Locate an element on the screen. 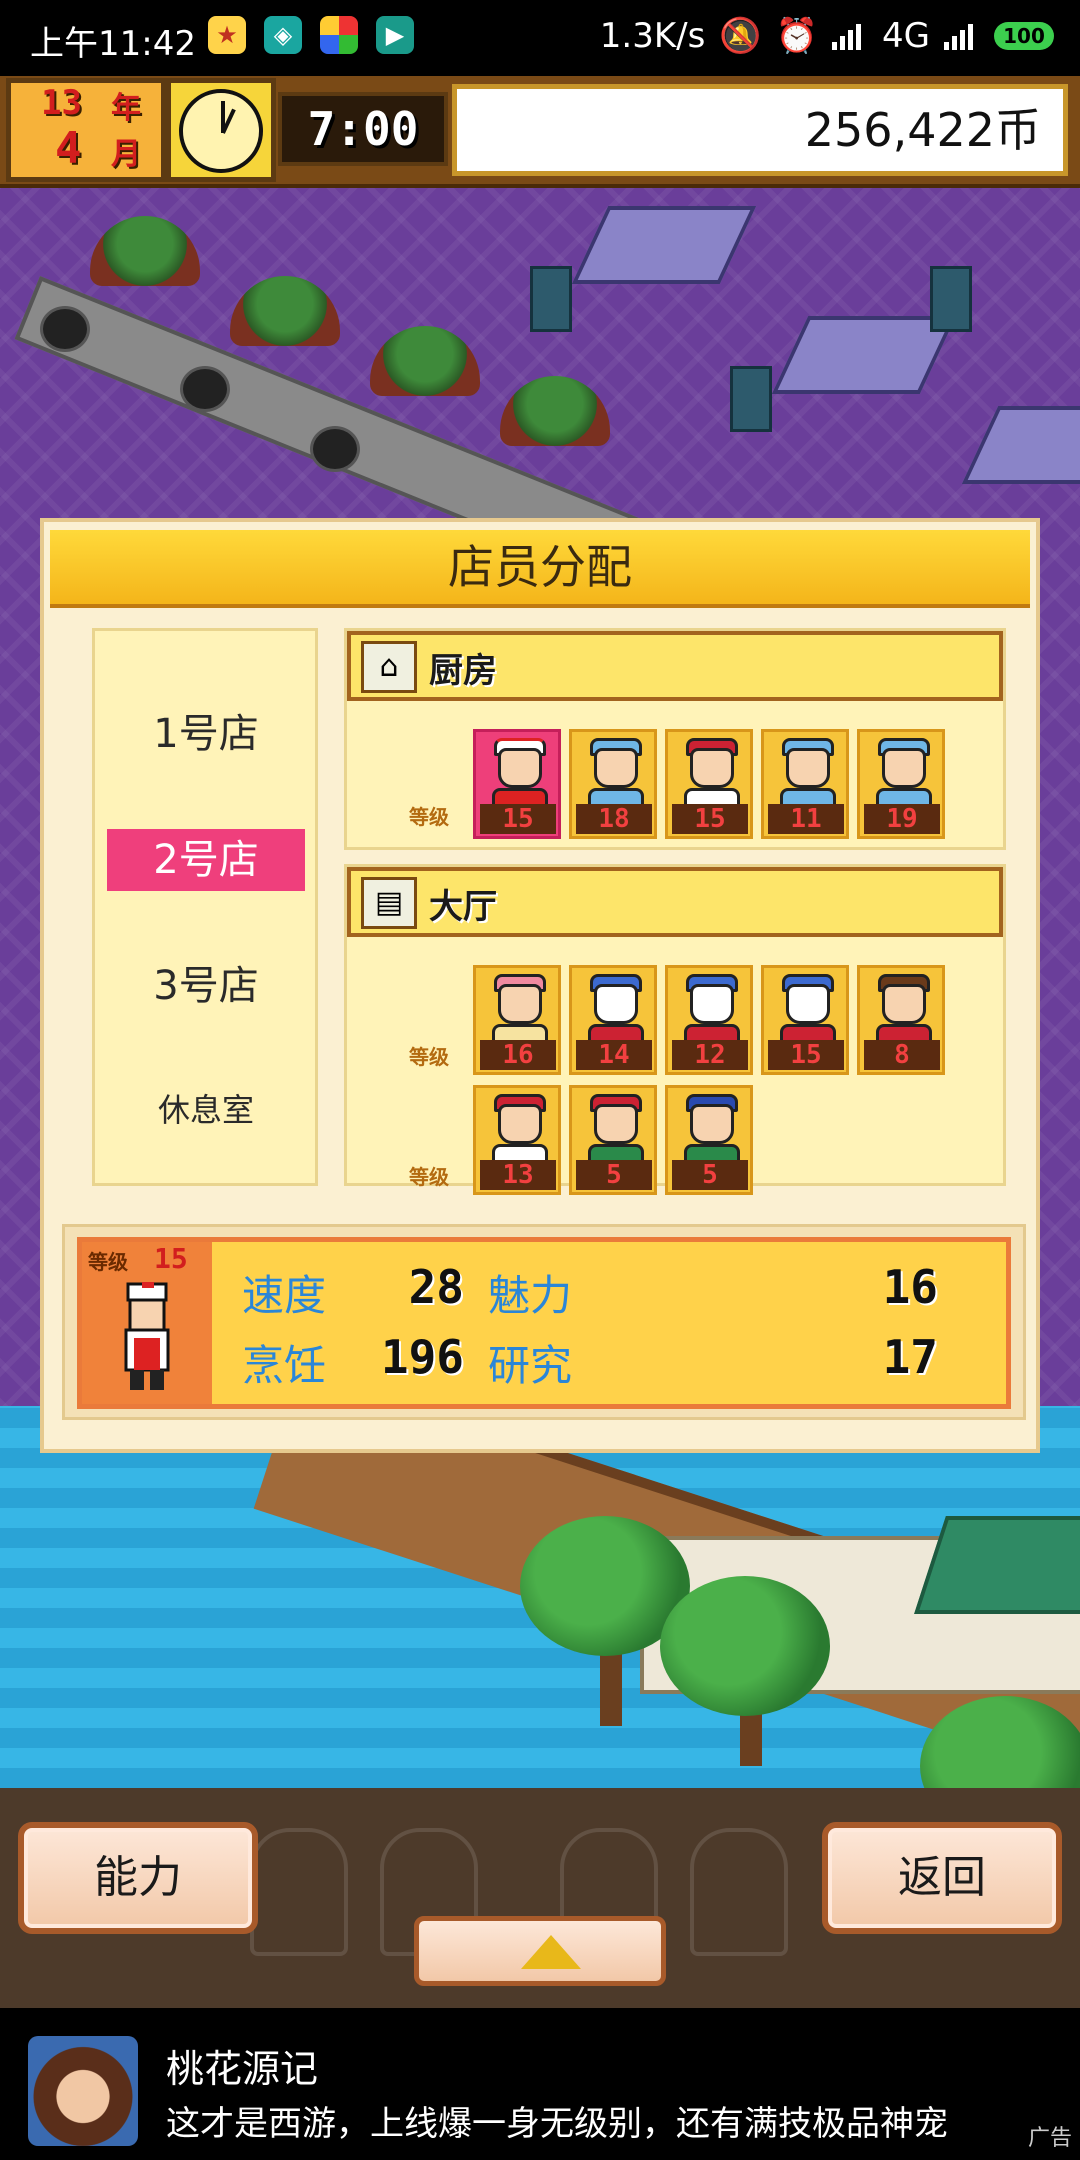 The height and width of the screenshot is (2160, 1080). staff-level: 14 is located at coordinates (614, 1055).